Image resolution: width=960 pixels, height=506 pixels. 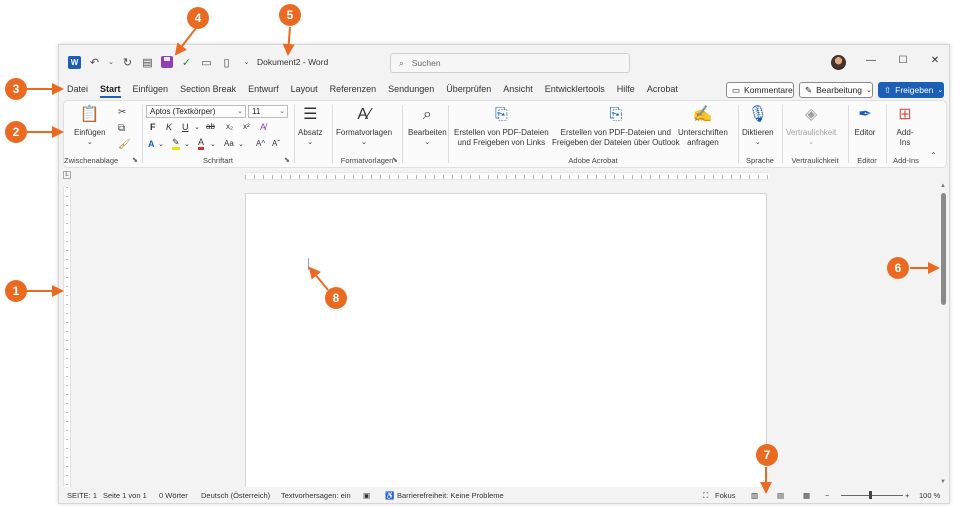 What do you see at coordinates (276, 143) in the screenshot?
I see `shrink-font-button: Aˇ` at bounding box center [276, 143].